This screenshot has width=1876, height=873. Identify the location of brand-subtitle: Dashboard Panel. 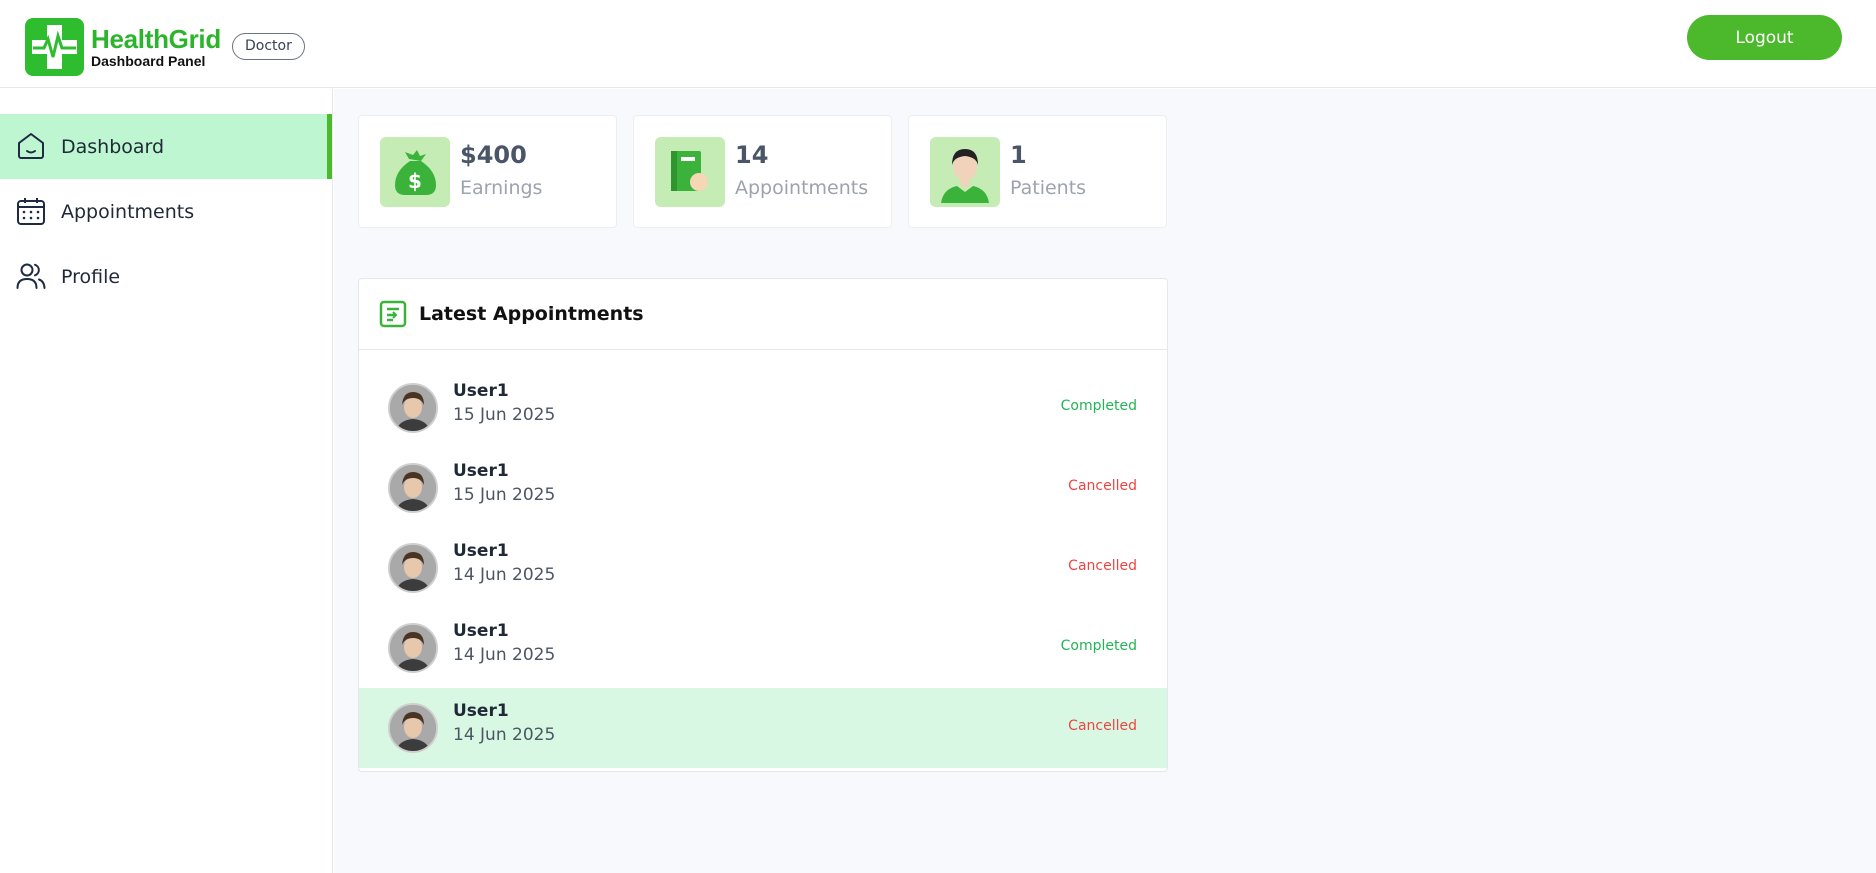
(148, 60).